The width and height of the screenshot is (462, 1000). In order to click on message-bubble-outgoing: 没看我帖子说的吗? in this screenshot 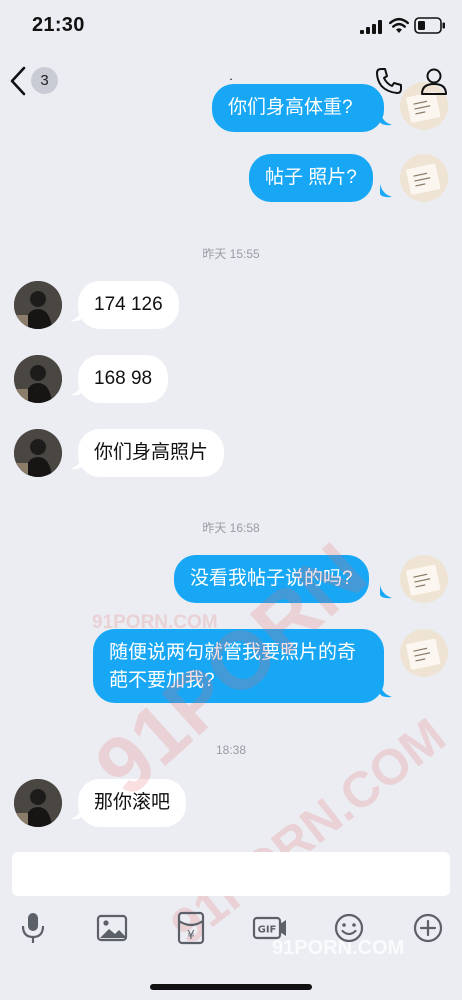, I will do `click(271, 579)`.